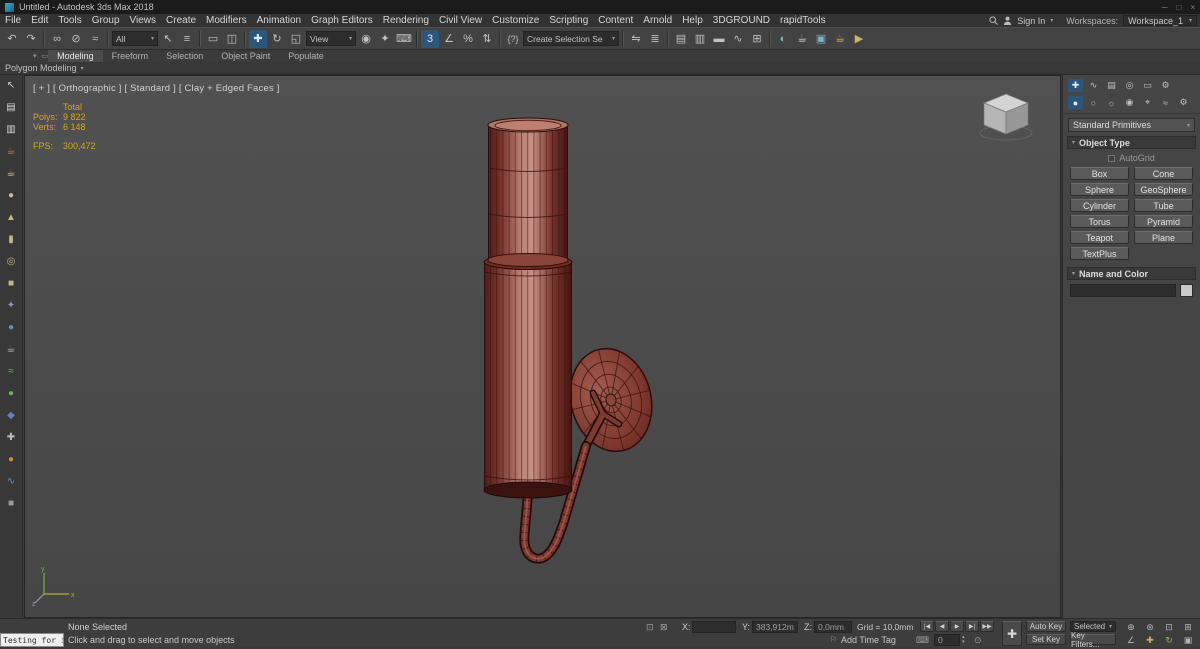  What do you see at coordinates (1099, 237) in the screenshot?
I see `teapot-button: Teapot` at bounding box center [1099, 237].